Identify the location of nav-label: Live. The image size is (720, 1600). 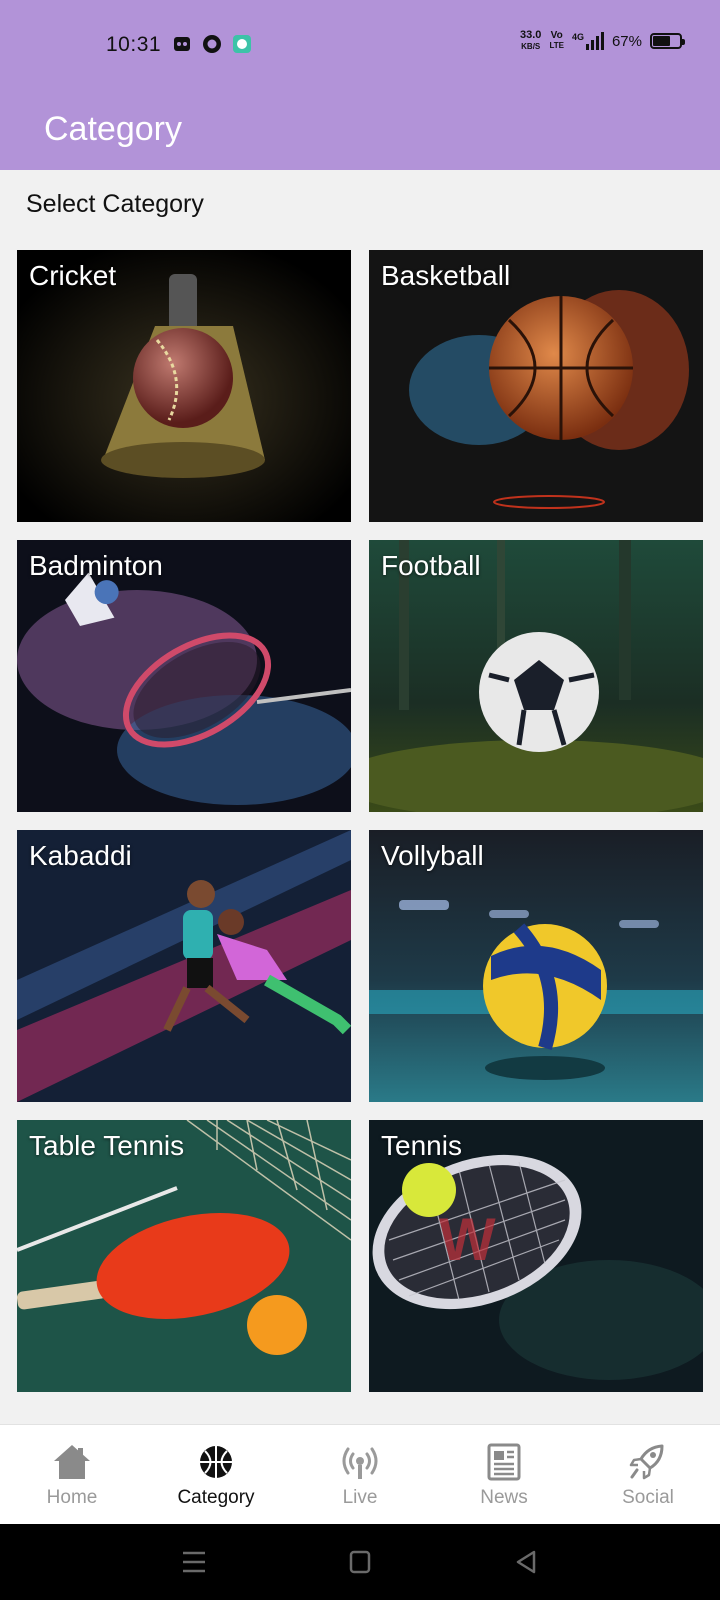
(360, 1497).